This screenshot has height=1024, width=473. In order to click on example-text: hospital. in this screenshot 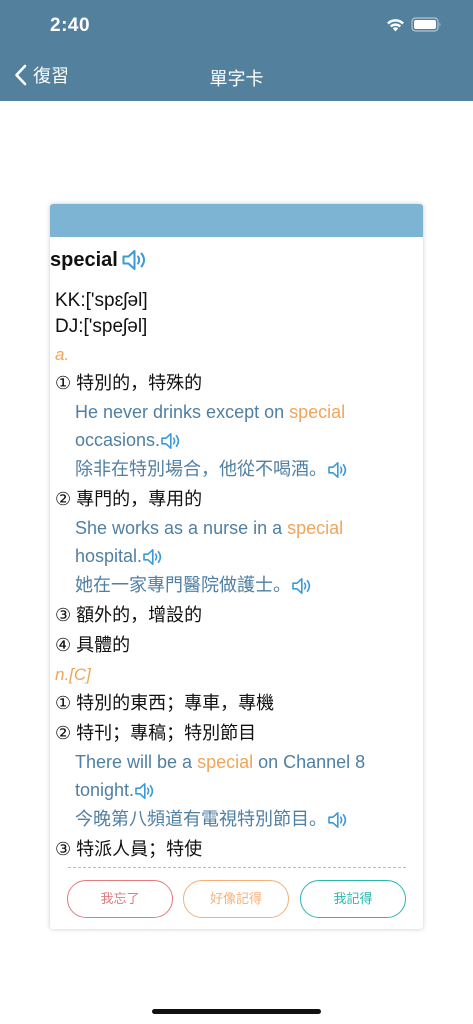, I will do `click(109, 556)`.